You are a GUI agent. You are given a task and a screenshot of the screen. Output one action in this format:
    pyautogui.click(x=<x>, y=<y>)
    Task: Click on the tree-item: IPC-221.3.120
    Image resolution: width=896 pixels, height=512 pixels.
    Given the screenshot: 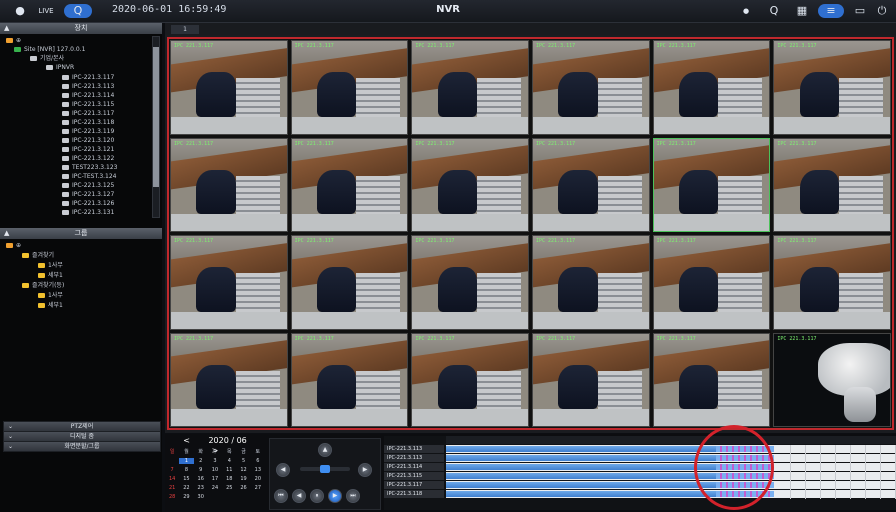 What is the action you would take?
    pyautogui.click(x=88, y=141)
    